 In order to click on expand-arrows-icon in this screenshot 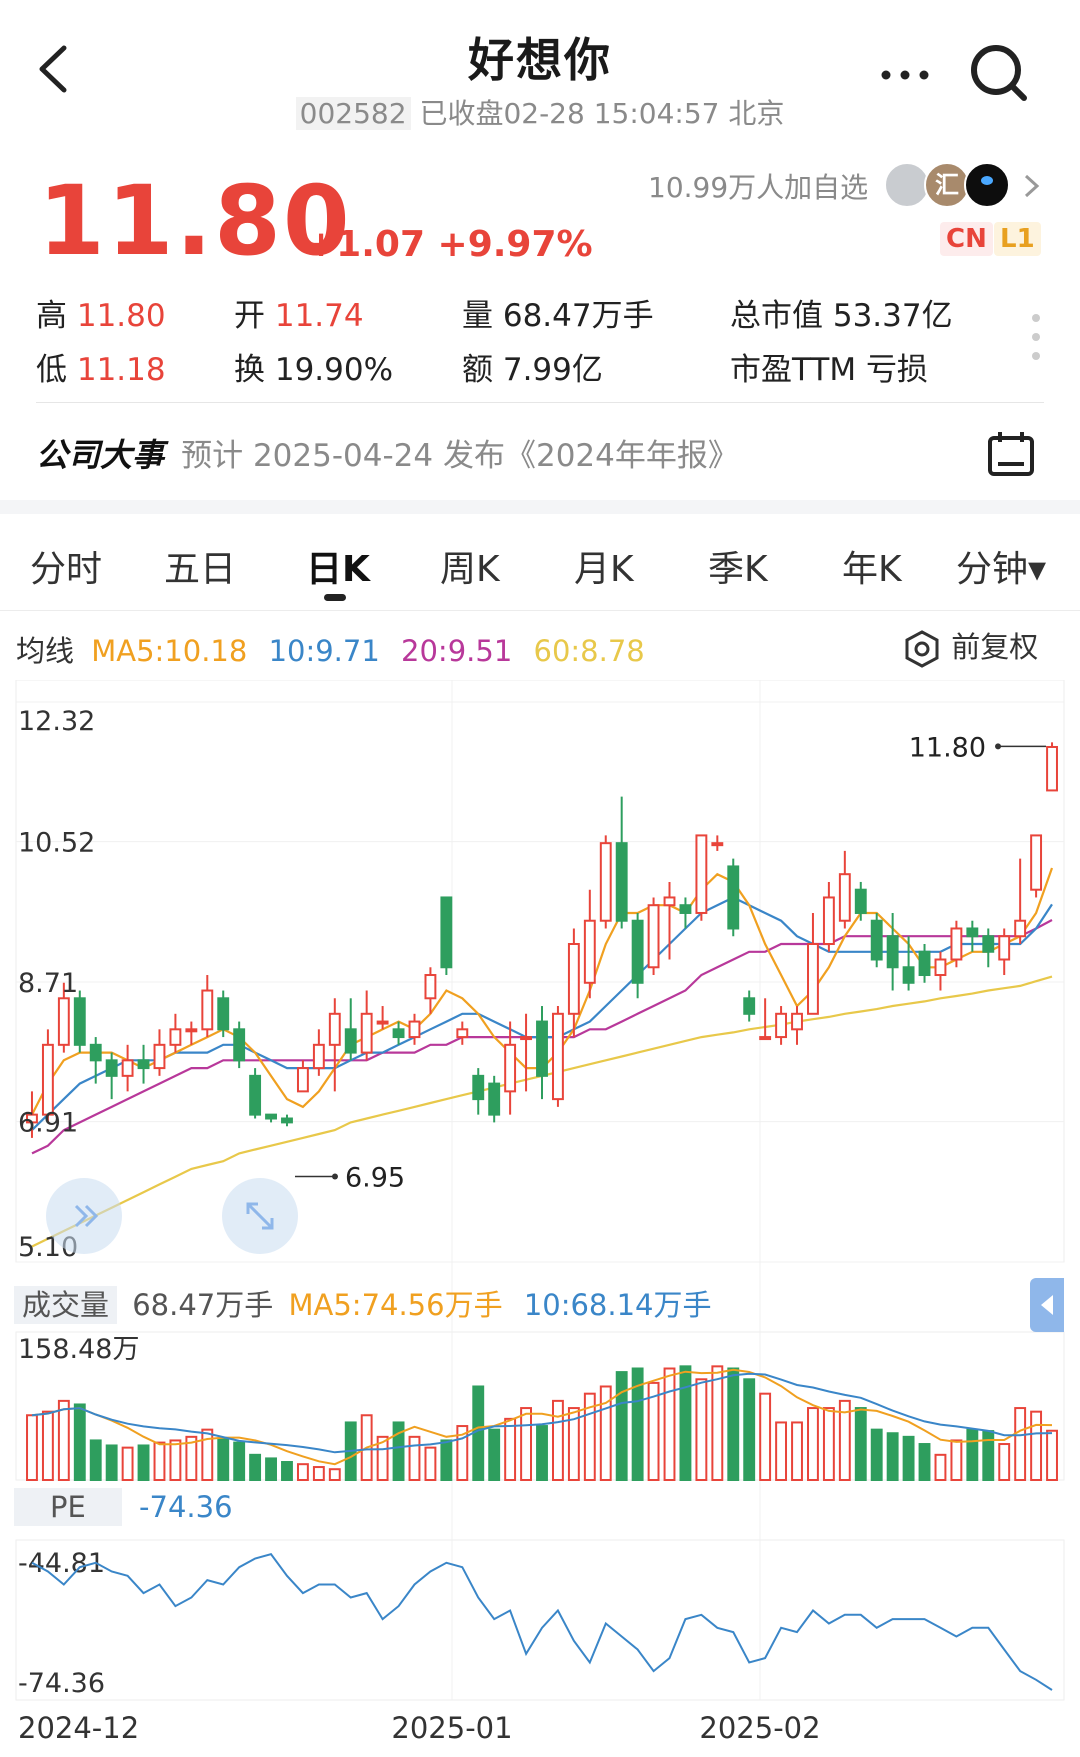, I will do `click(260, 1216)`.